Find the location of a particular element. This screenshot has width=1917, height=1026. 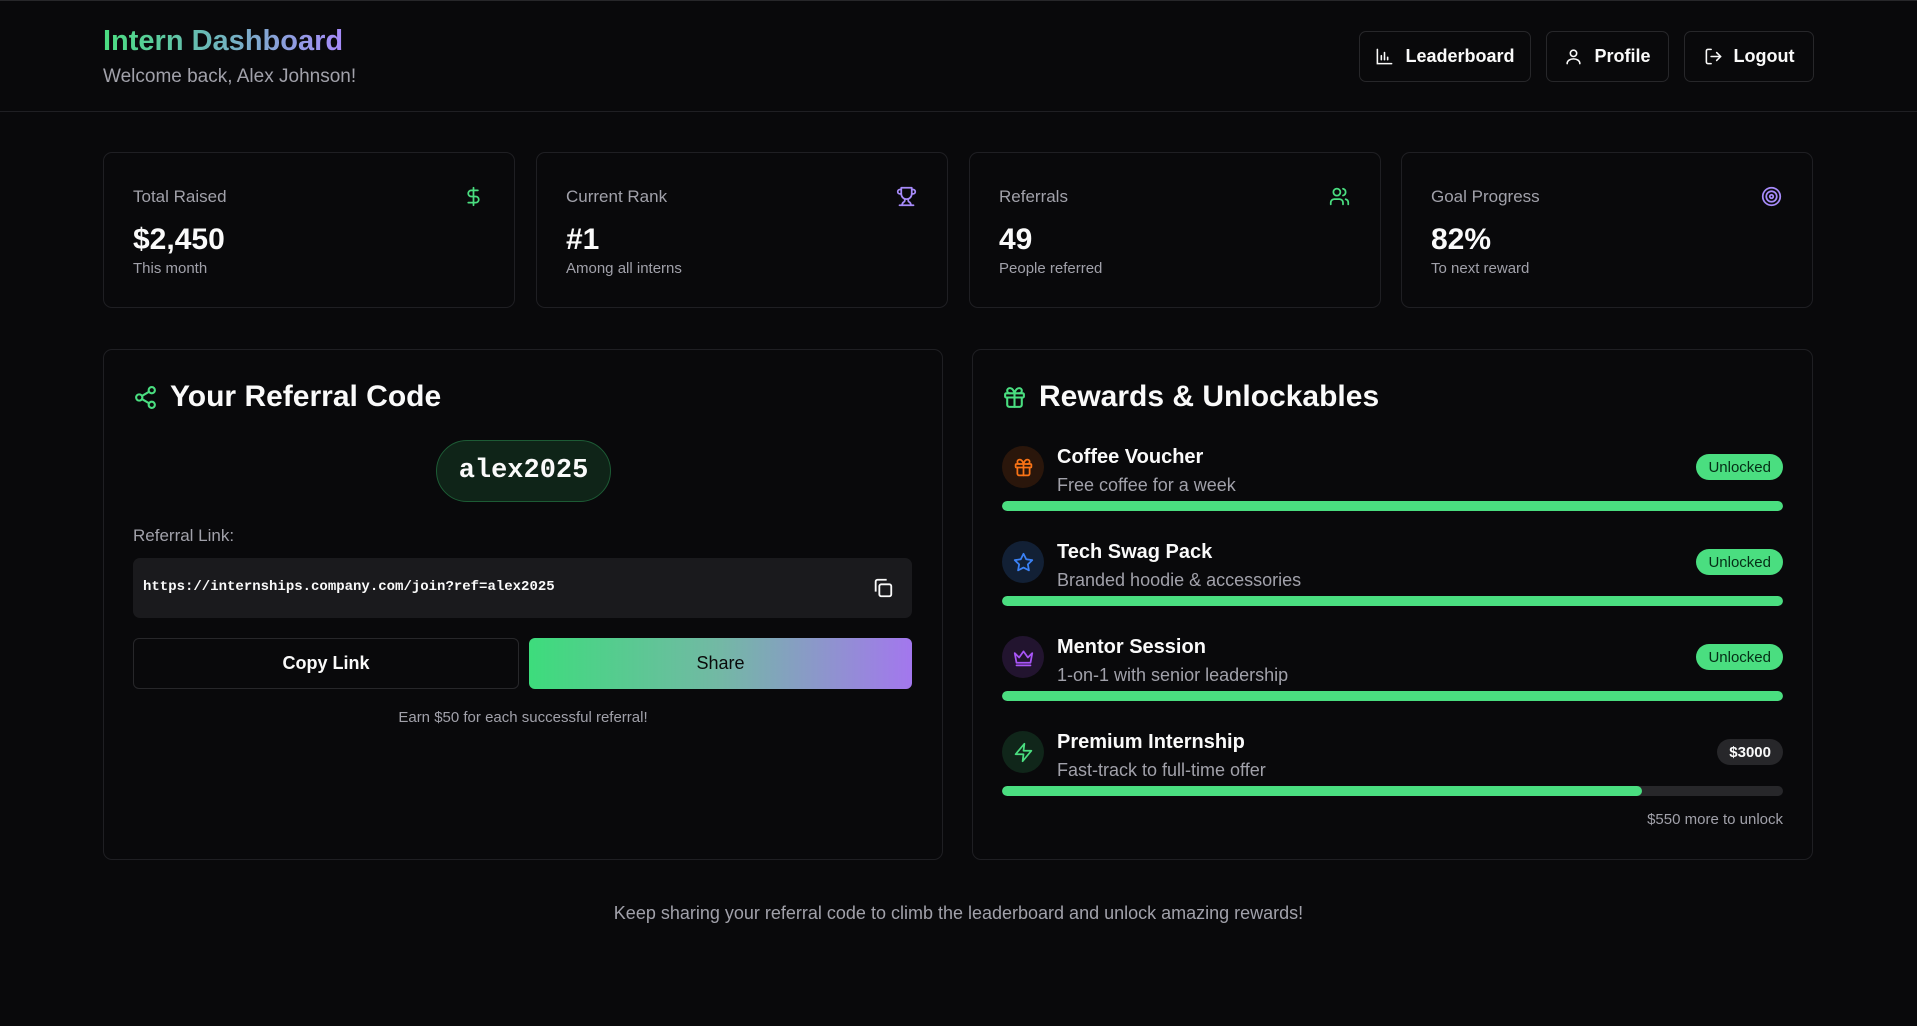

reward-title: Premium Internship is located at coordinates (1151, 742).